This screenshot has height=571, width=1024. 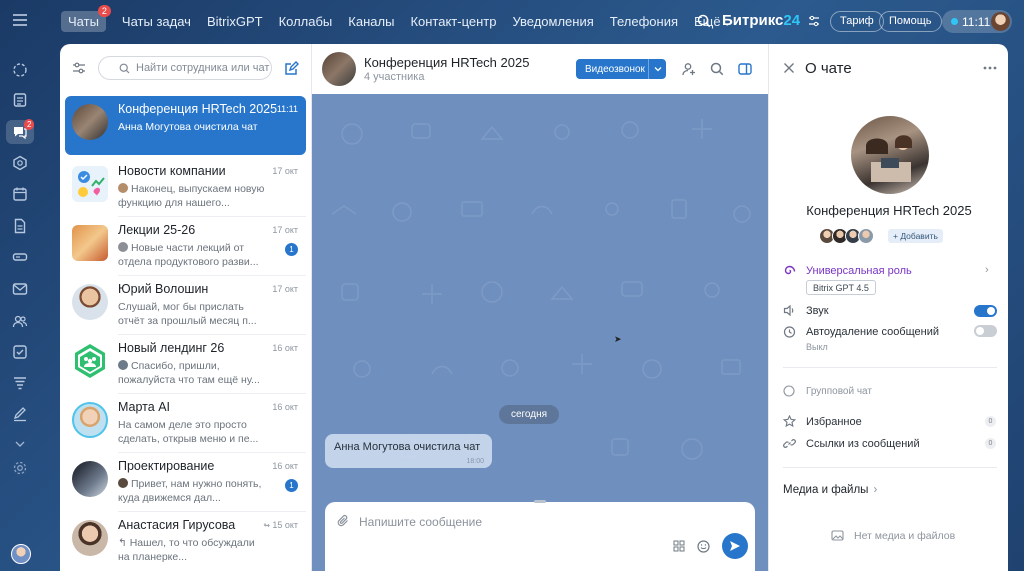 What do you see at coordinates (540, 535) in the screenshot?
I see `message-composer: Напишите сообщение` at bounding box center [540, 535].